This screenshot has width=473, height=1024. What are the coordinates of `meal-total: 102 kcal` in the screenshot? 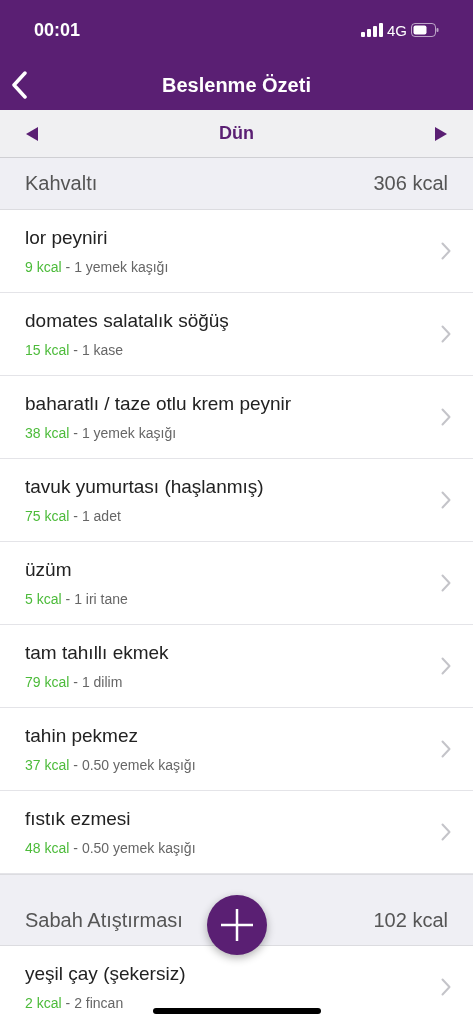 It's located at (410, 920).